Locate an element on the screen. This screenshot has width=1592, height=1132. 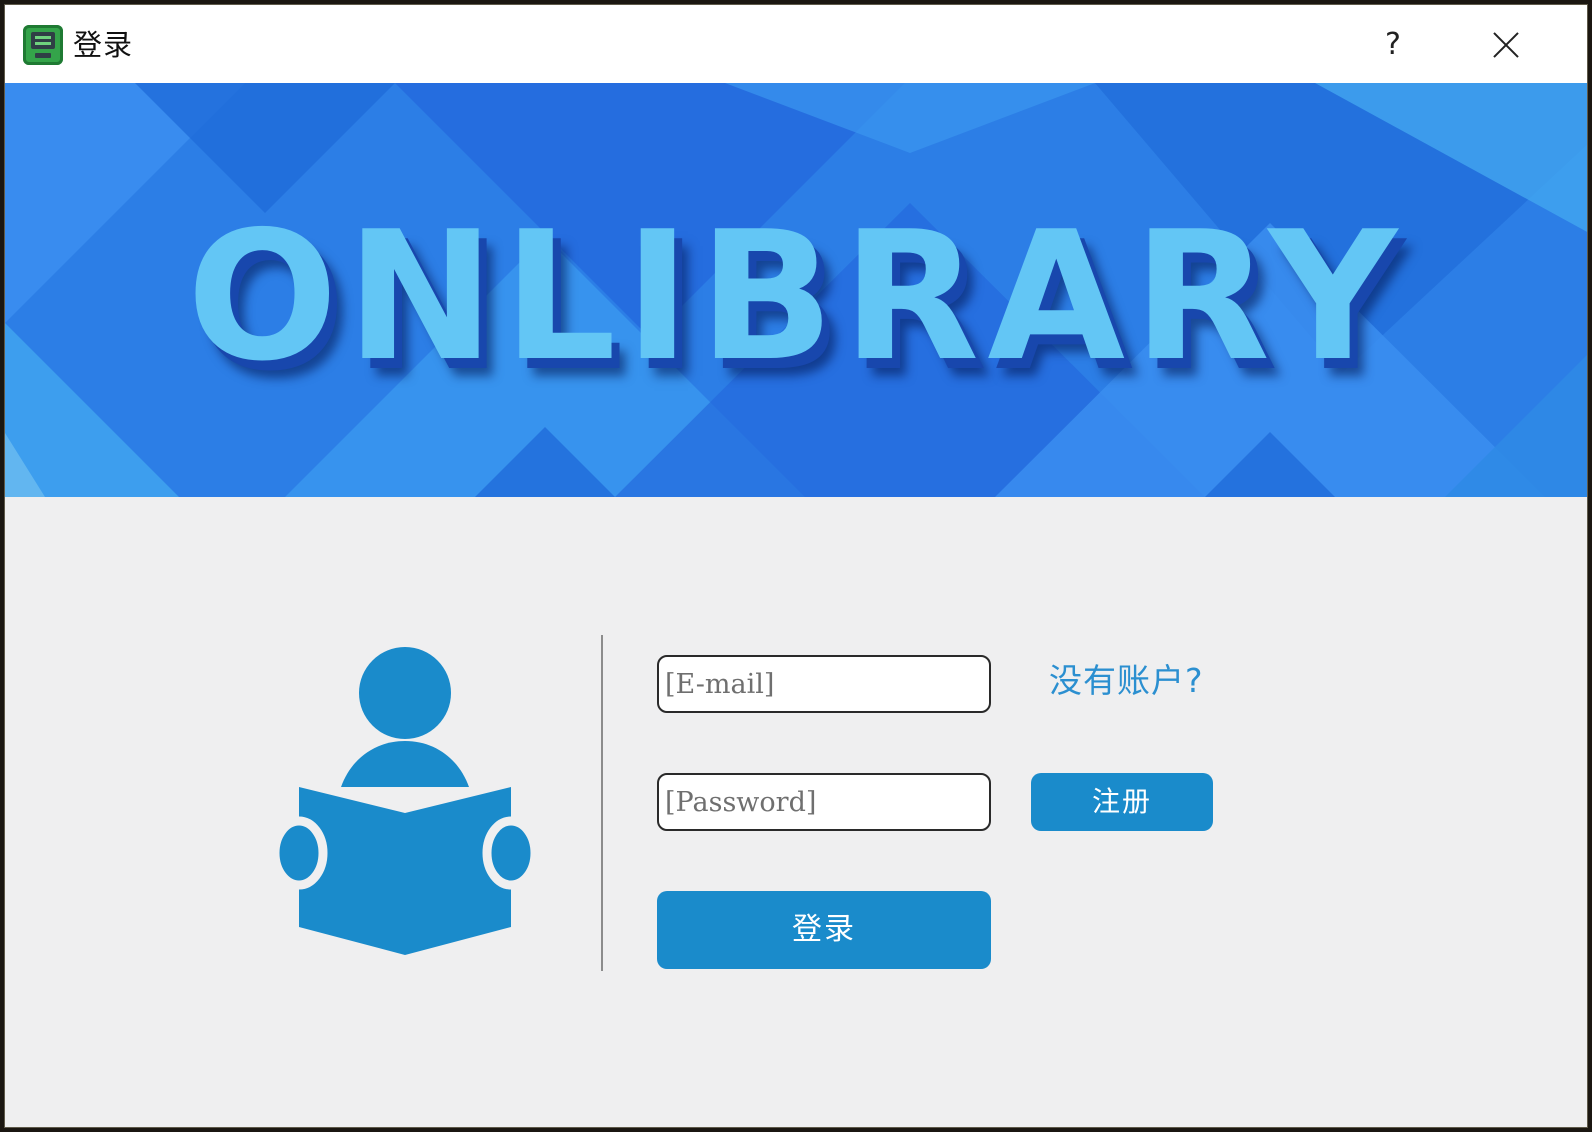
window-title: 登录 is located at coordinates (103, 45).